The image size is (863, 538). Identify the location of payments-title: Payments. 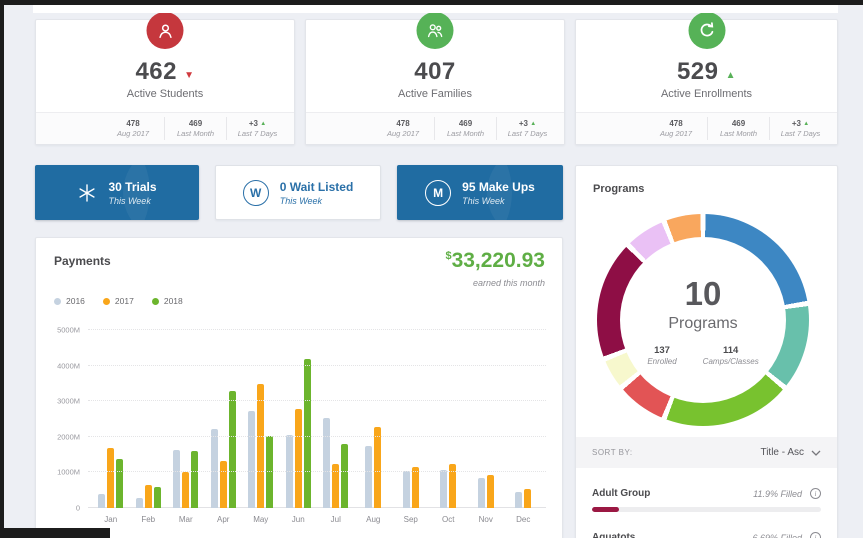
(82, 261).